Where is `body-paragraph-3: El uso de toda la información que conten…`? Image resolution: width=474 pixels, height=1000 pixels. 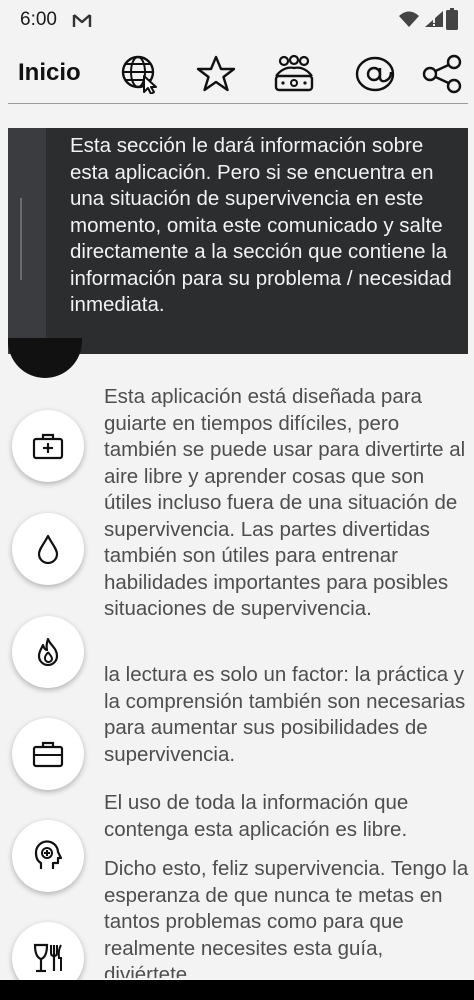 body-paragraph-3: El uso de toda la información que conten… is located at coordinates (256, 816).